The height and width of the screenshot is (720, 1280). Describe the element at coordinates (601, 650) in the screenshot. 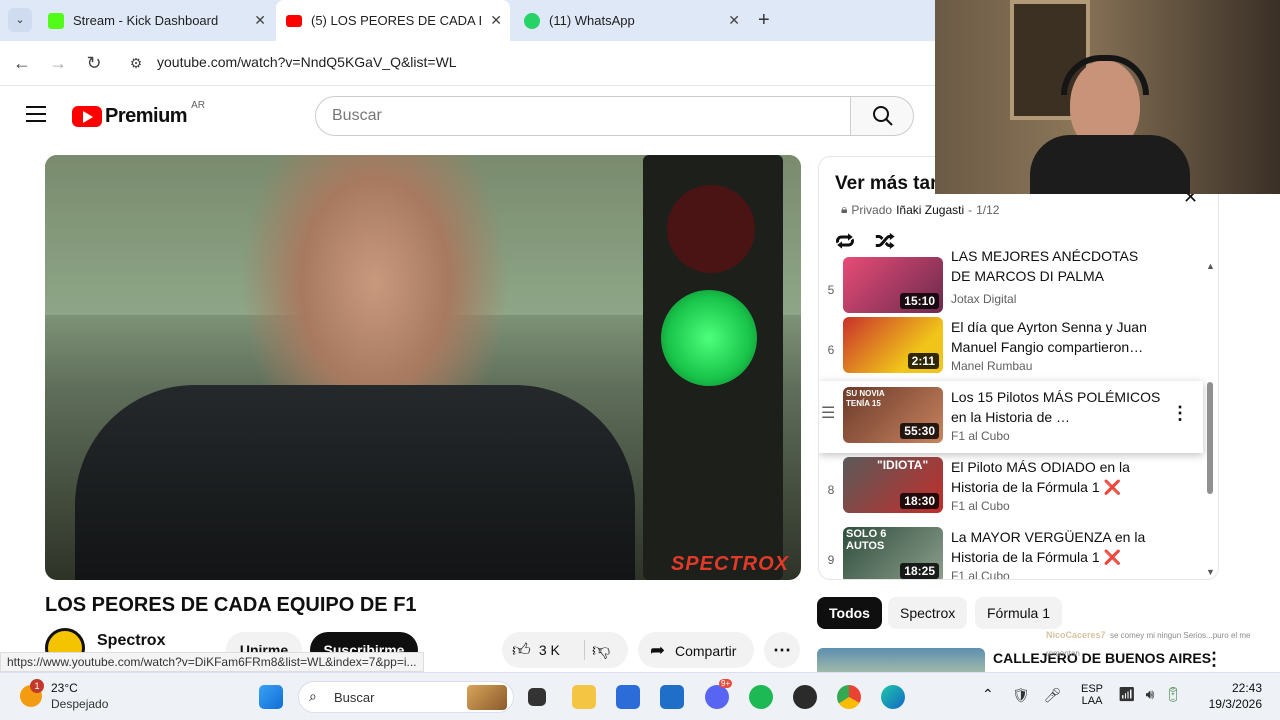

I see `dislike-button: 👎︎` at that location.